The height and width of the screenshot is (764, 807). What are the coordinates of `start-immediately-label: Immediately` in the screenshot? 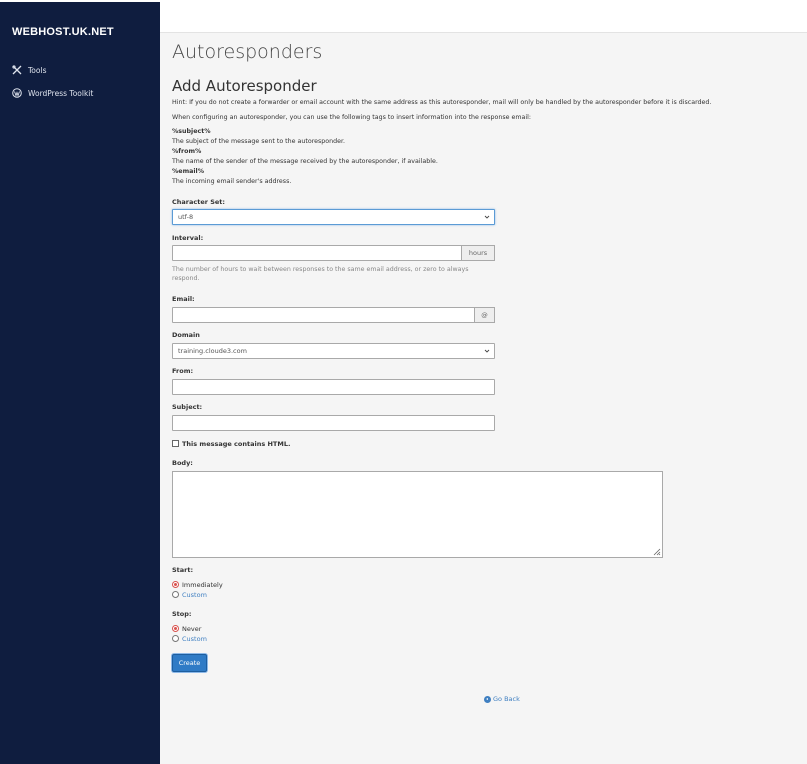 It's located at (202, 584).